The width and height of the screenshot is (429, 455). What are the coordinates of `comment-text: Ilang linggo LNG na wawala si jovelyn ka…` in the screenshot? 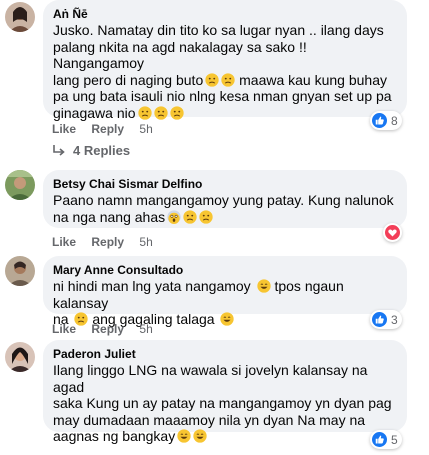 It's located at (225, 403).